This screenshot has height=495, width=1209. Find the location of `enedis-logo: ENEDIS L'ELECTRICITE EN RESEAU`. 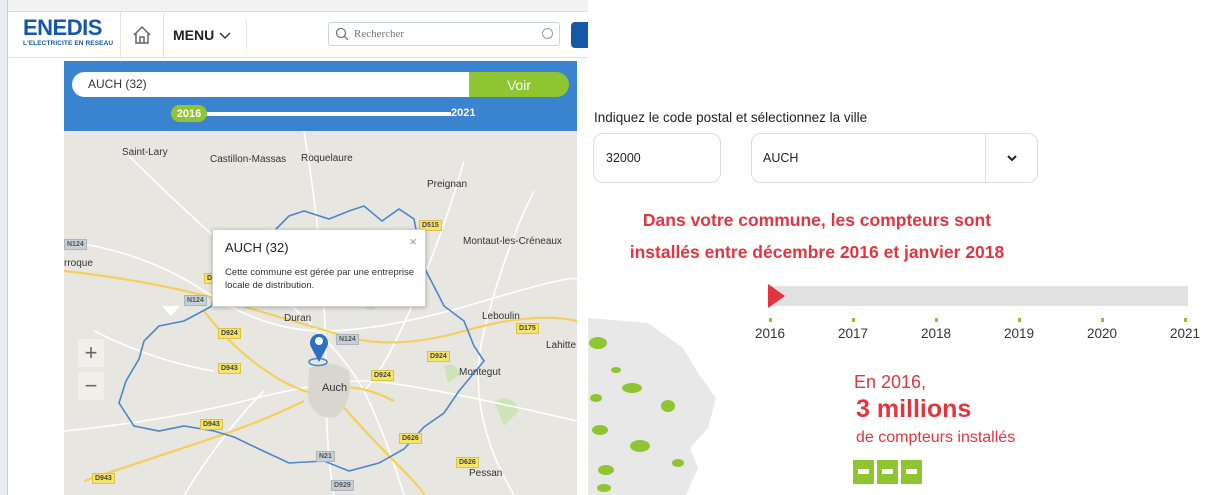

enedis-logo: ENEDIS L'ELECTRICITE EN RESEAU is located at coordinates (68, 31).